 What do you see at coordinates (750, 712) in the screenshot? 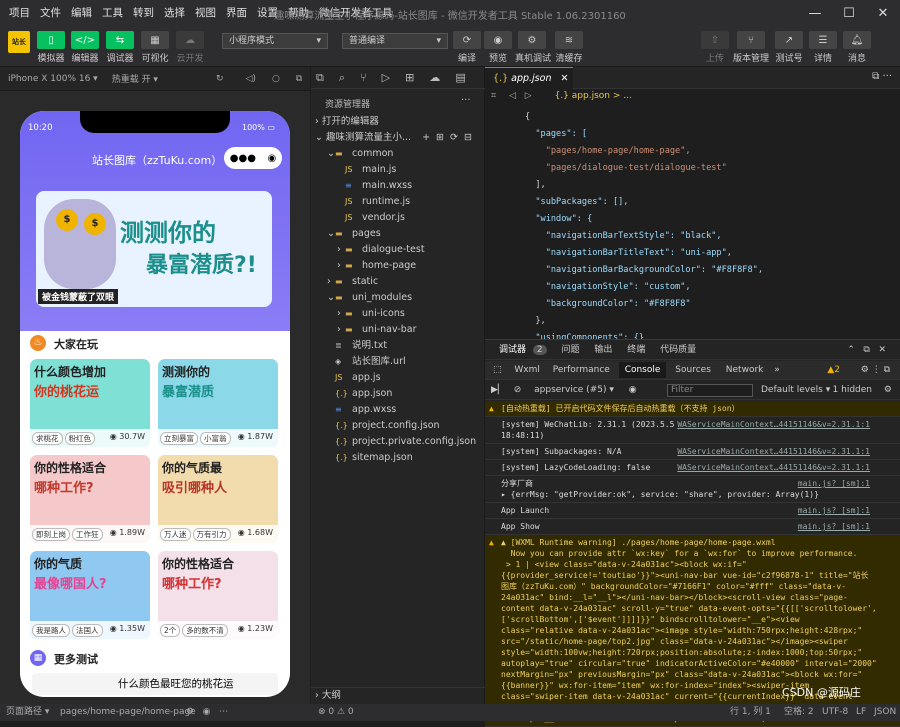
I see `cursor-position: 行 1, 列 1` at bounding box center [750, 712].